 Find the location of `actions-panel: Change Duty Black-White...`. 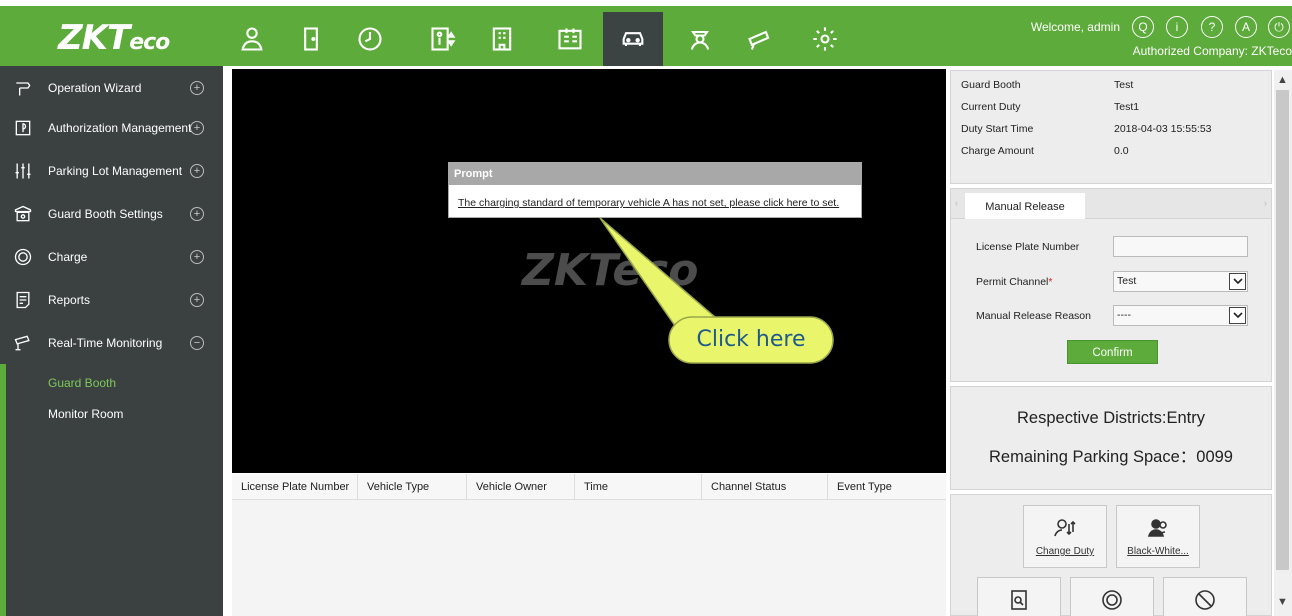

actions-panel: Change Duty Black-White... is located at coordinates (1111, 555).